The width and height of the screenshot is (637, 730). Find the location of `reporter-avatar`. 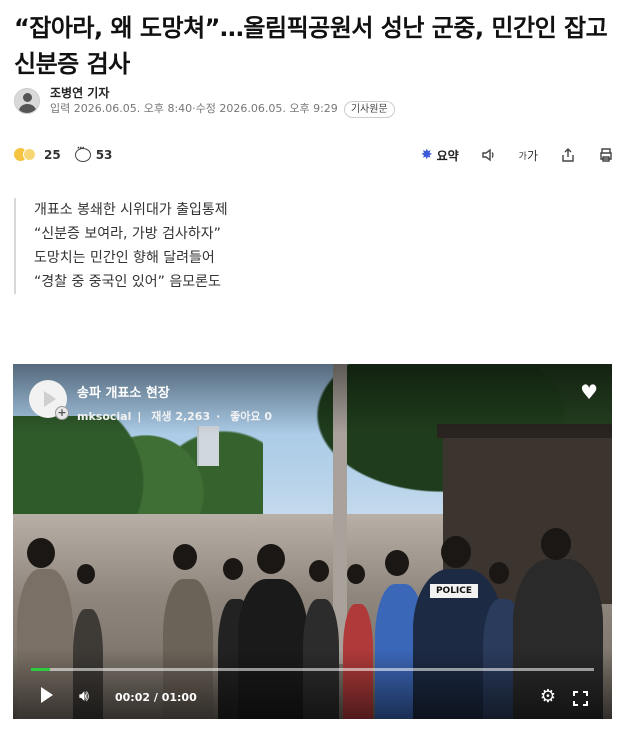

reporter-avatar is located at coordinates (27, 101).